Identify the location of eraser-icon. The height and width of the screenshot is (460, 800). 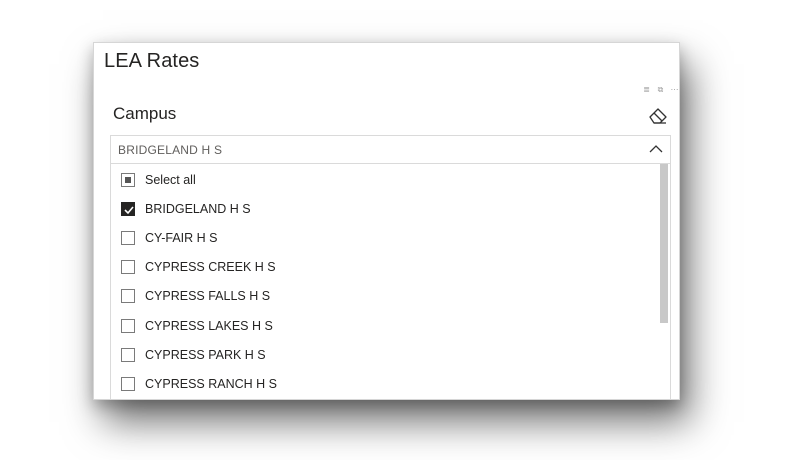
(658, 115).